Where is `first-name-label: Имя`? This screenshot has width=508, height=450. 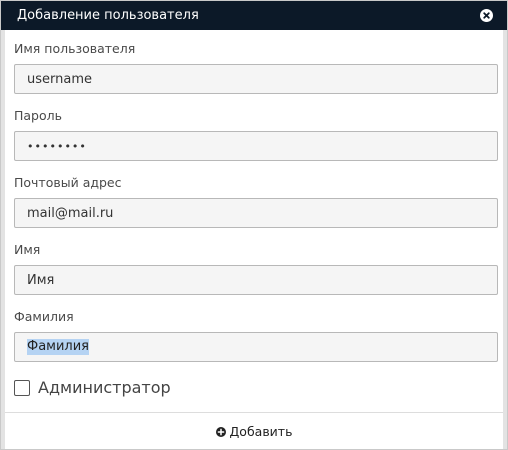 first-name-label: Имя is located at coordinates (27, 249).